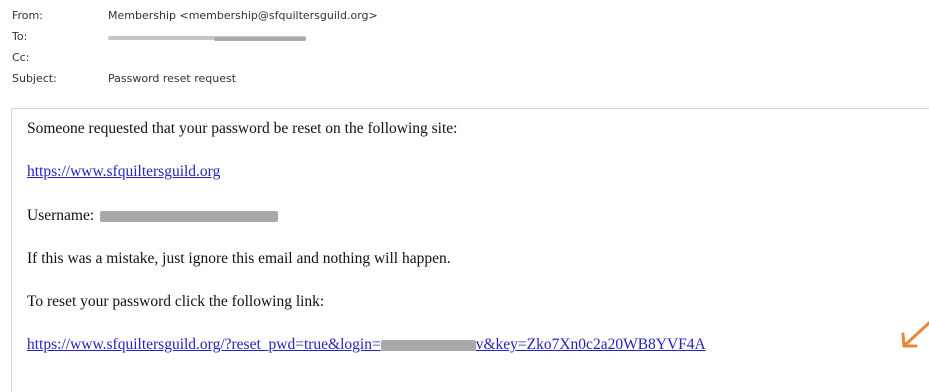 This screenshot has height=392, width=929. I want to click on username-line: Username:, so click(153, 216).